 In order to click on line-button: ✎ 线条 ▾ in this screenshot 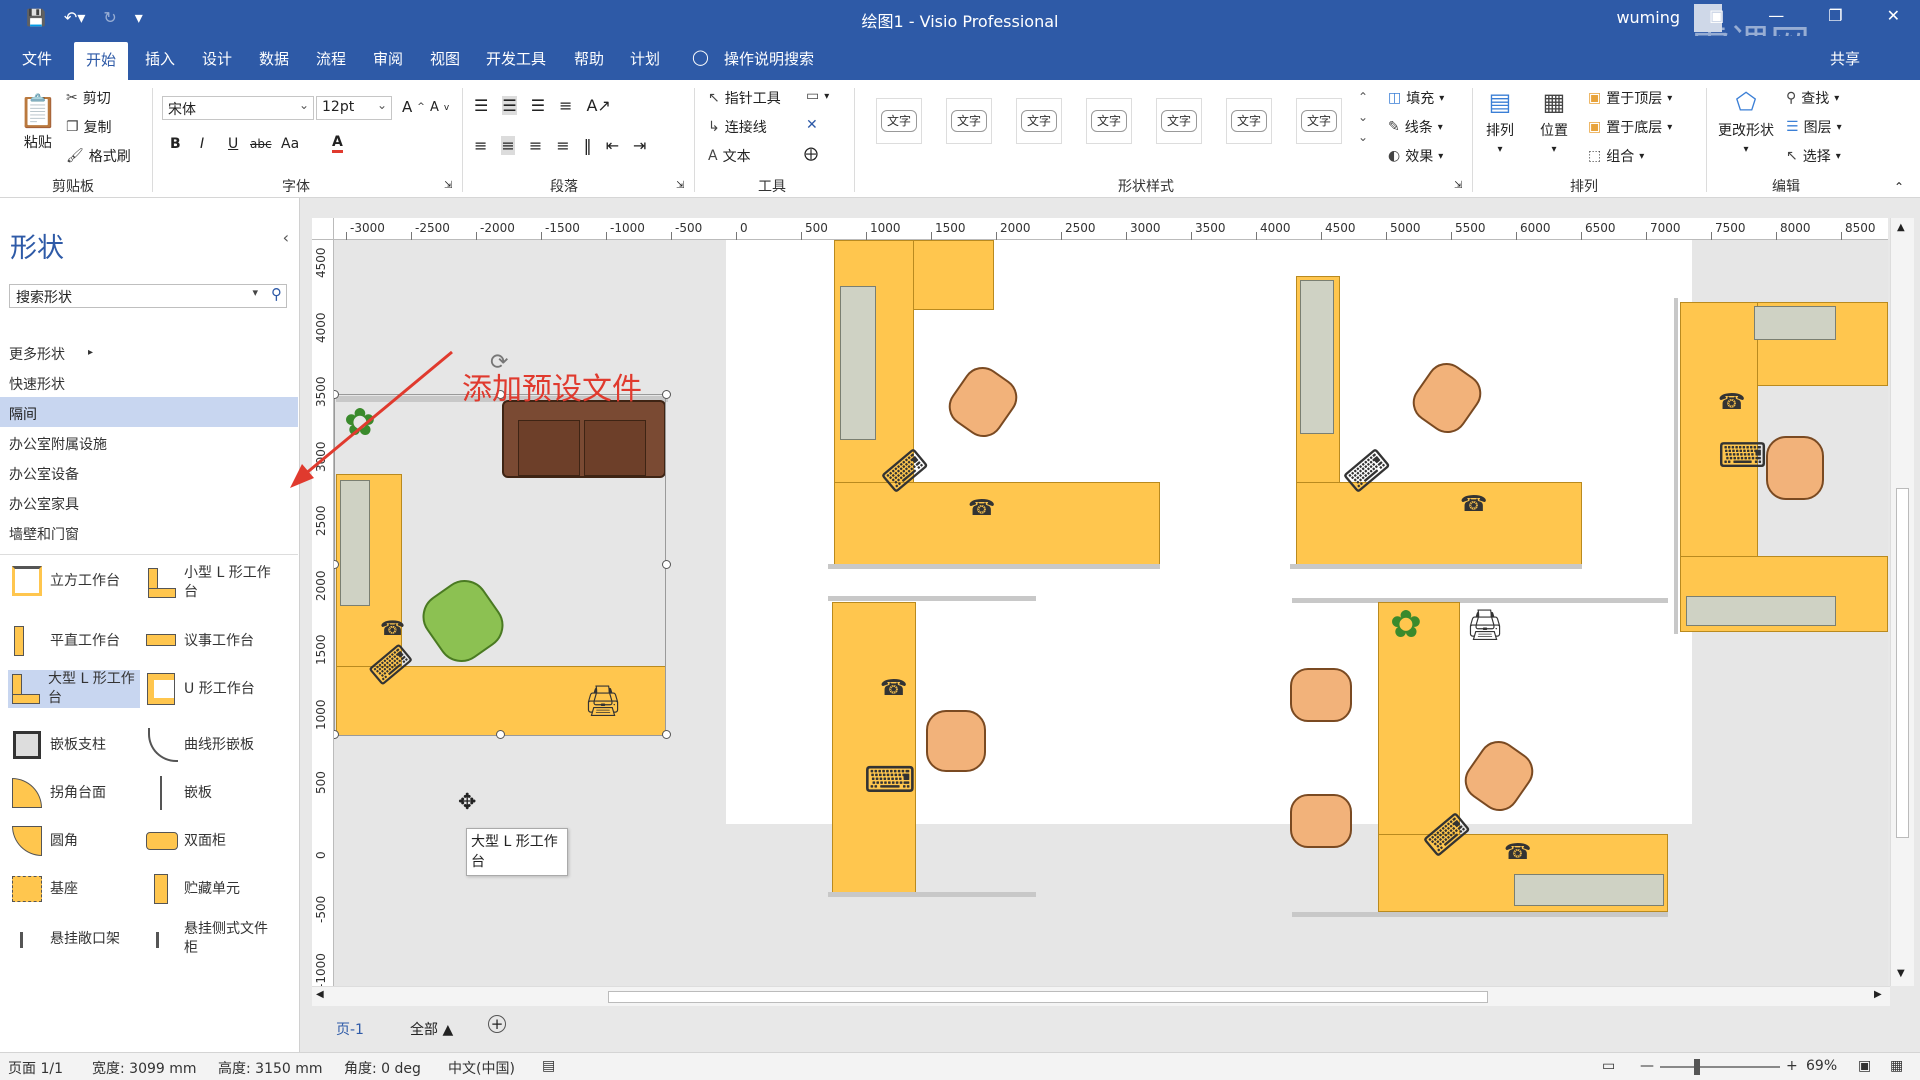, I will do `click(1415, 127)`.